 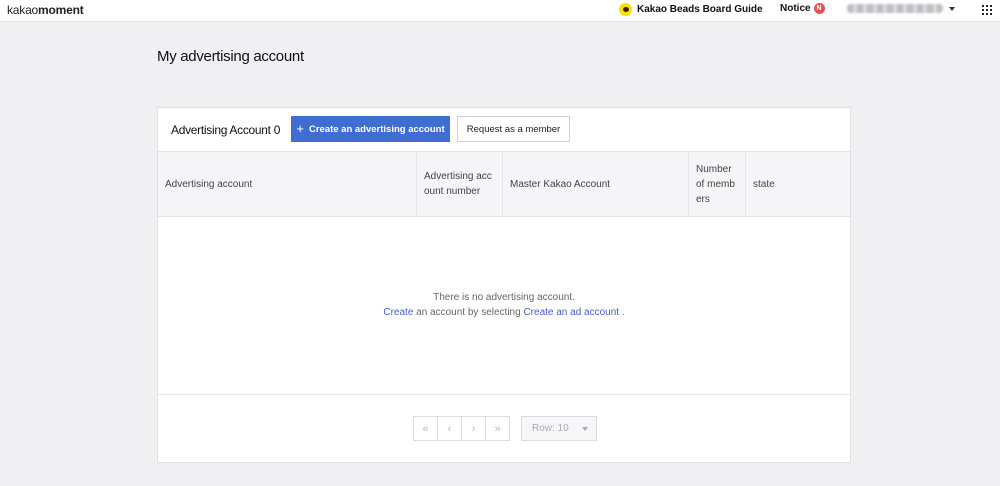 What do you see at coordinates (473, 428) in the screenshot?
I see `next-page-button: ›` at bounding box center [473, 428].